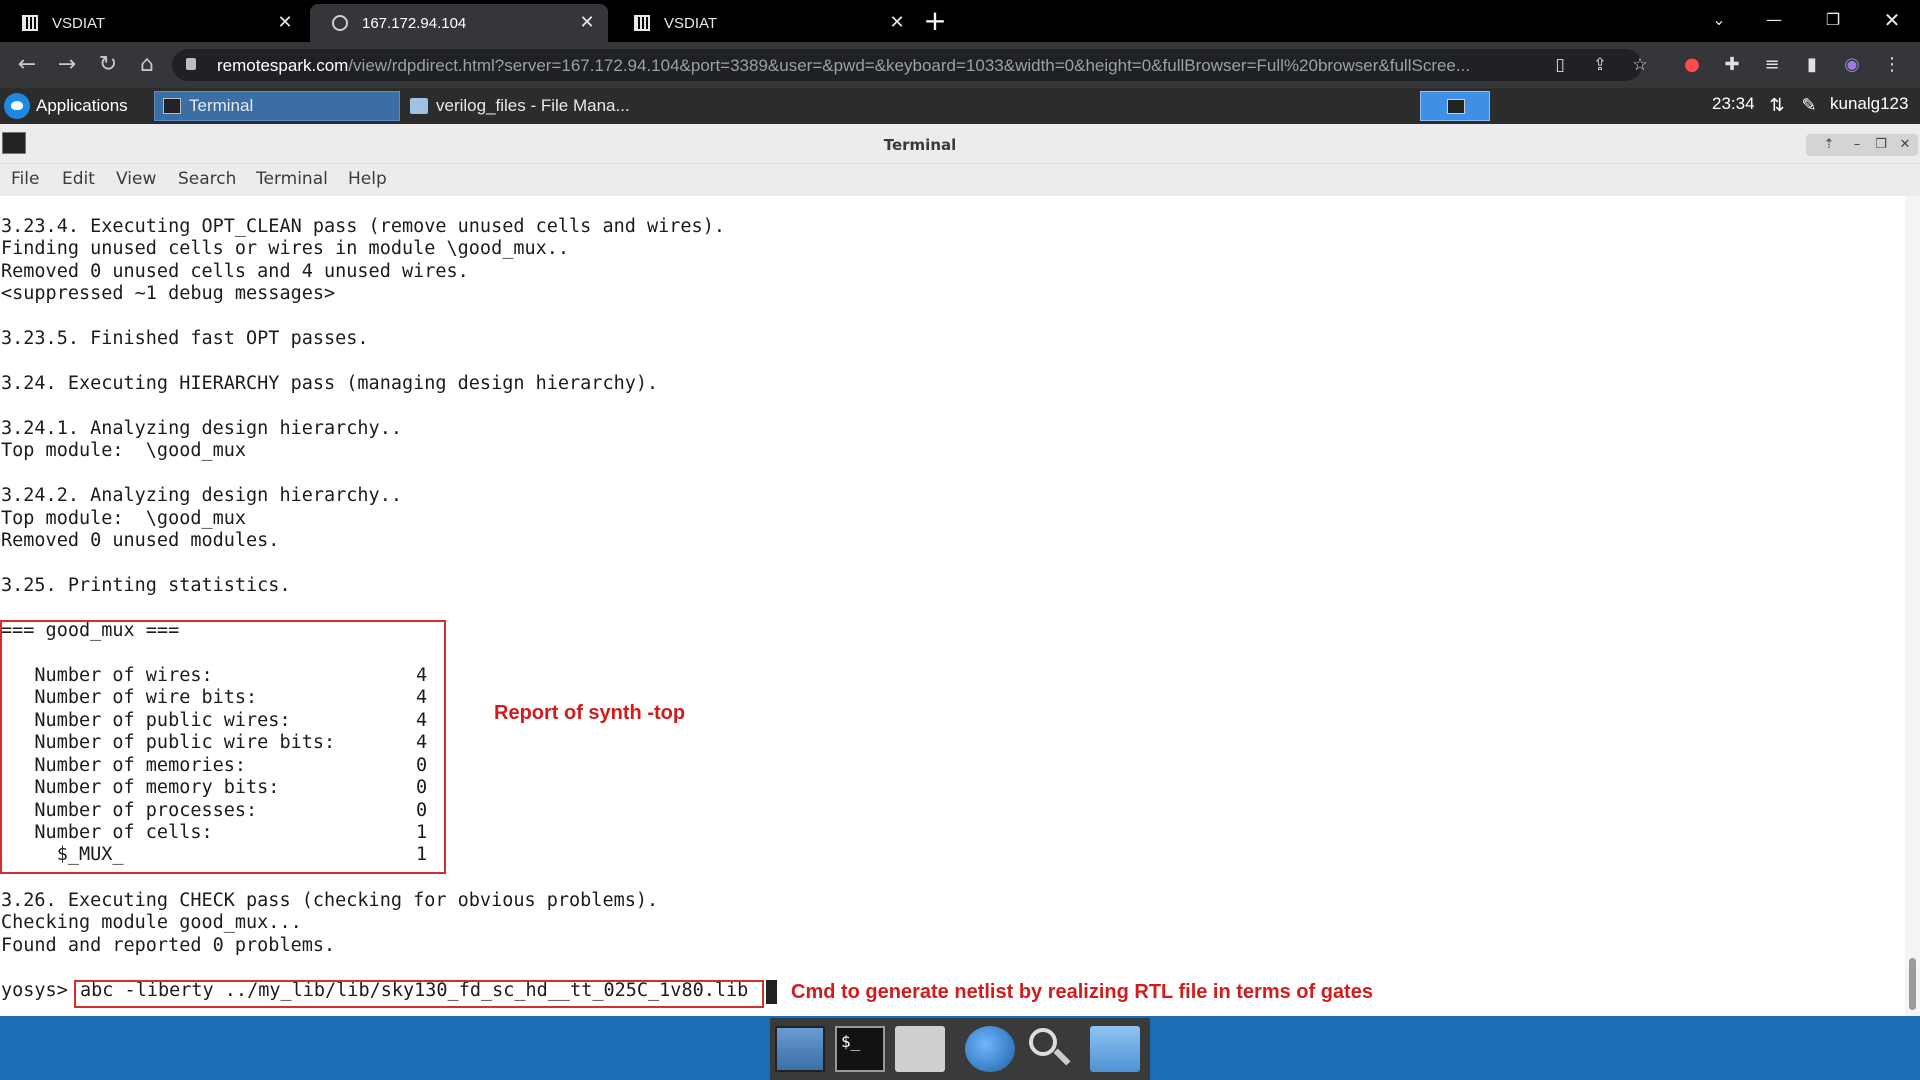 This screenshot has width=1920, height=1080. Describe the element at coordinates (153, 23) in the screenshot. I see `browser-tab-vsdiat-1: VSDIAT ✕` at that location.